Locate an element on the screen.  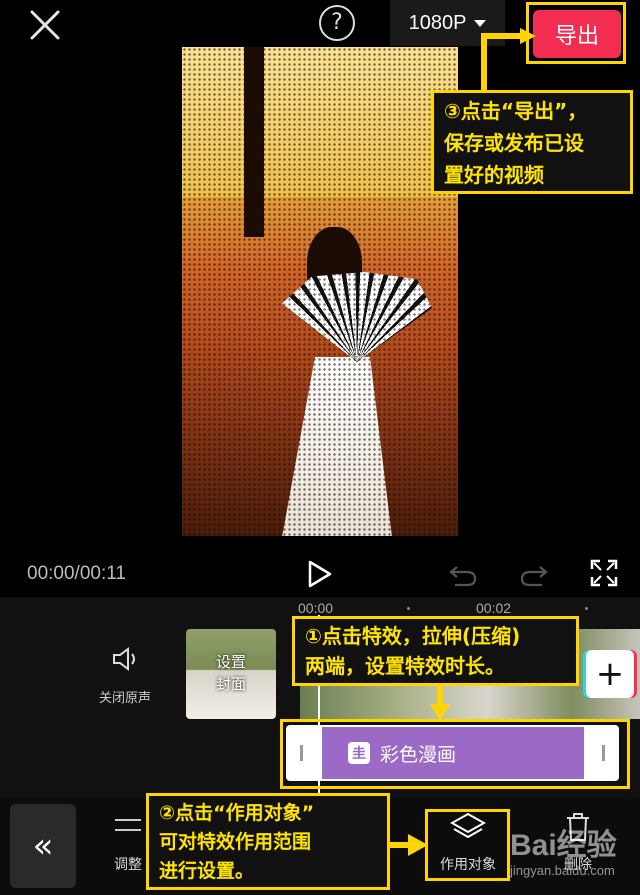
watermark-logo: Bai经验 is located at coordinates (563, 845).